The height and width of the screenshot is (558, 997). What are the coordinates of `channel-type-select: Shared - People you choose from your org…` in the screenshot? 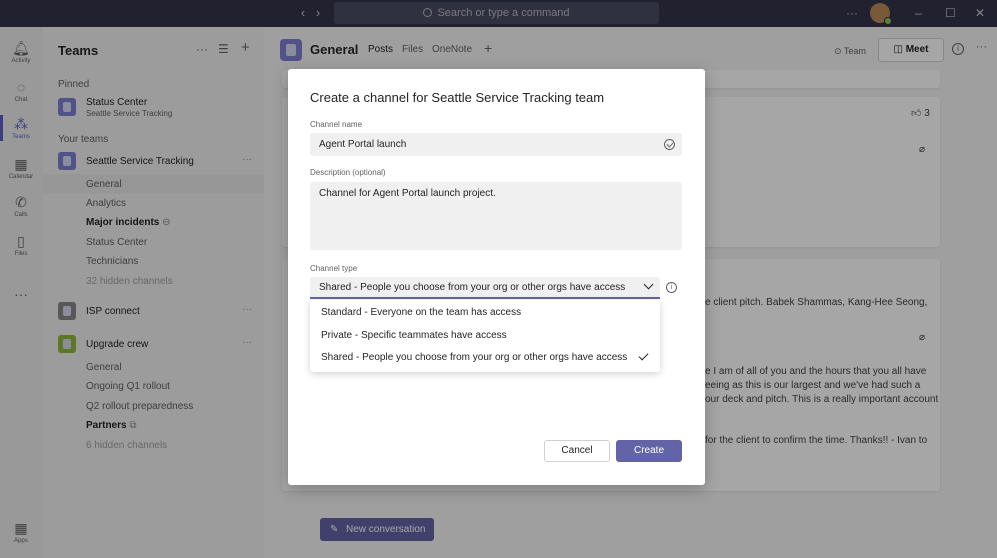 It's located at (485, 288).